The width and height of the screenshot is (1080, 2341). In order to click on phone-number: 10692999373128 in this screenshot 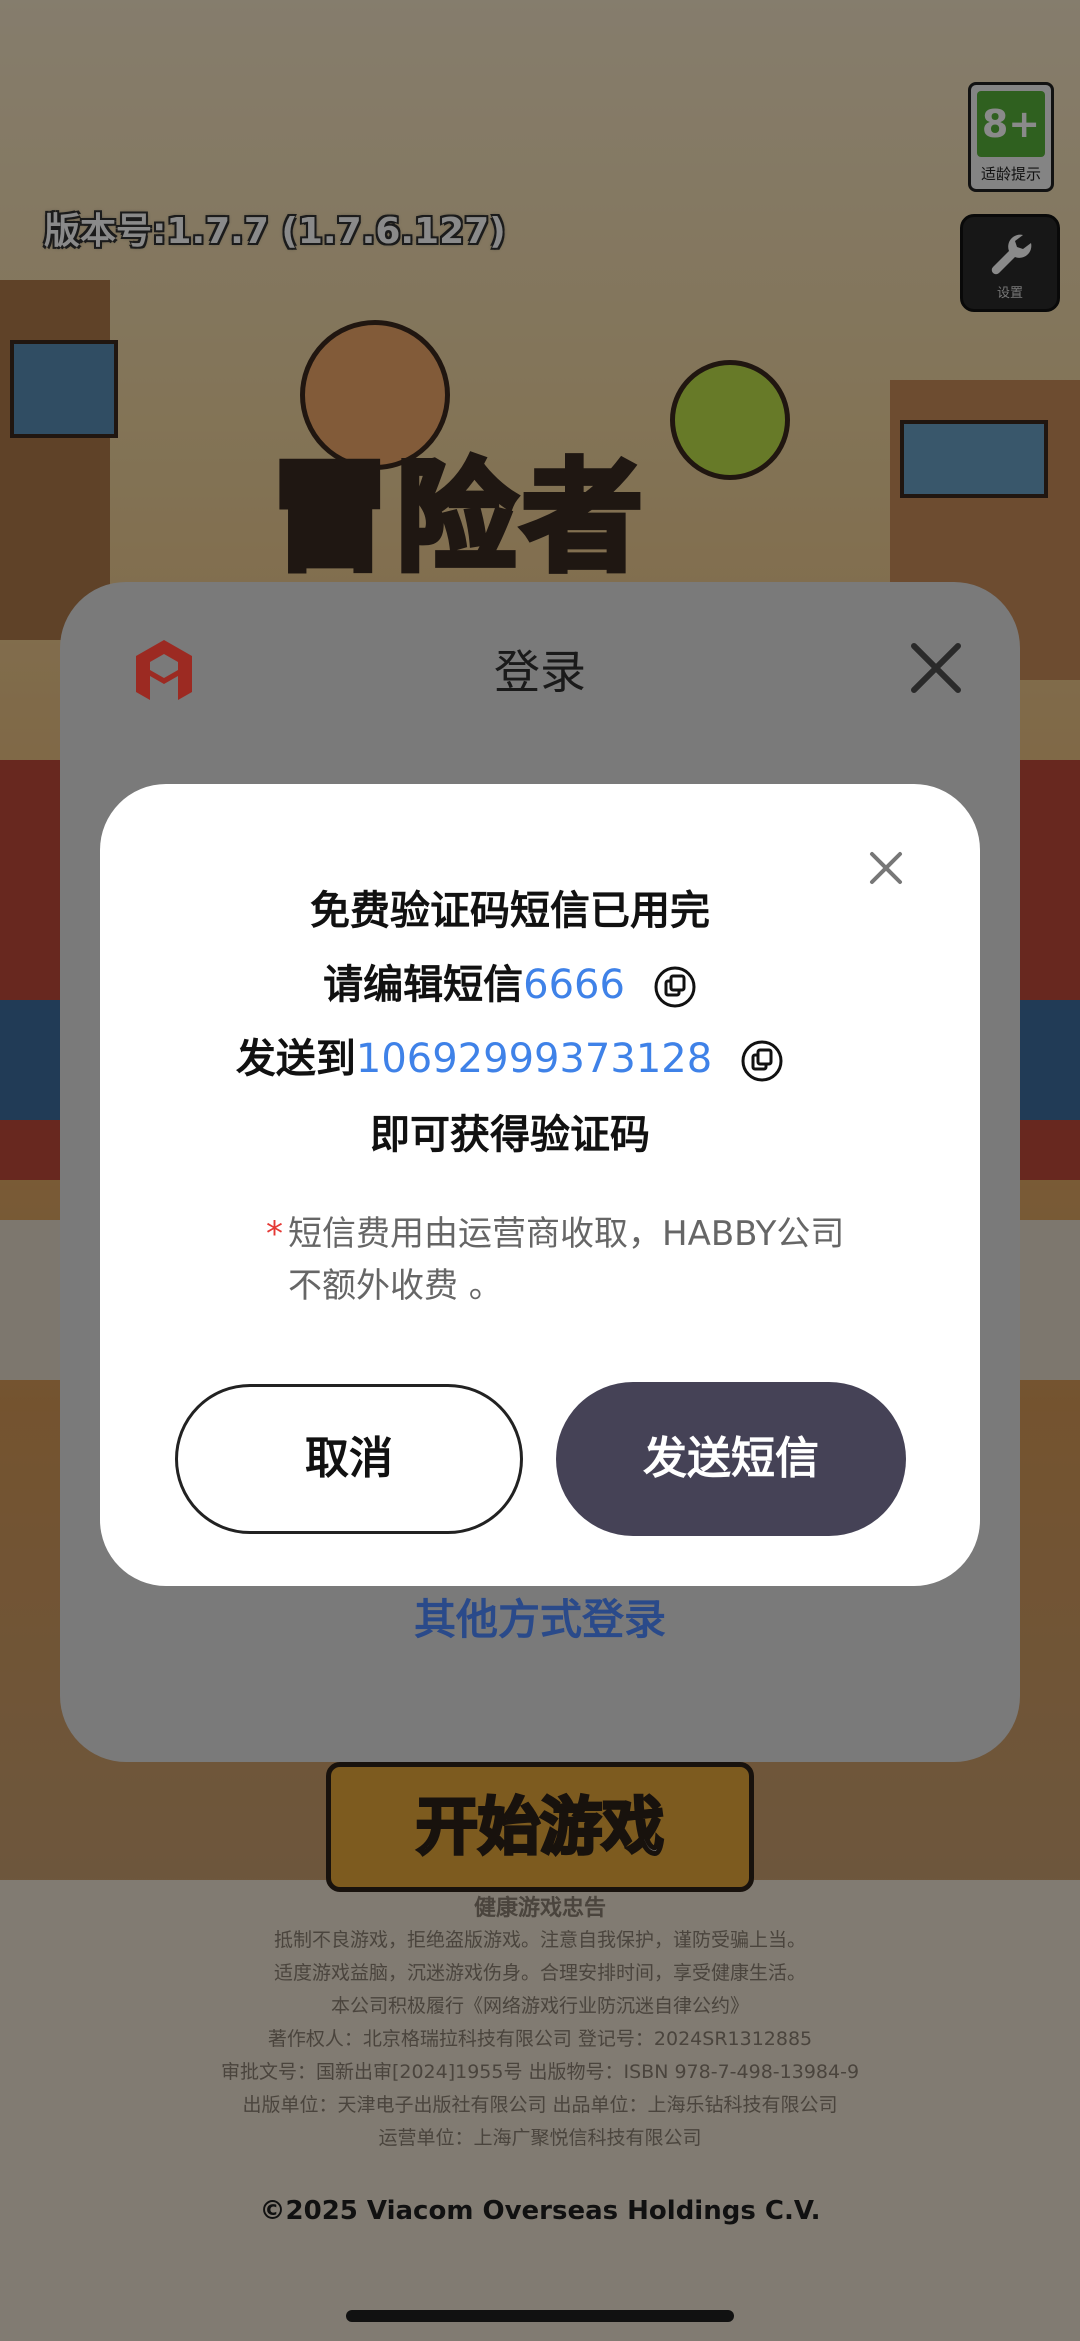, I will do `click(534, 1059)`.